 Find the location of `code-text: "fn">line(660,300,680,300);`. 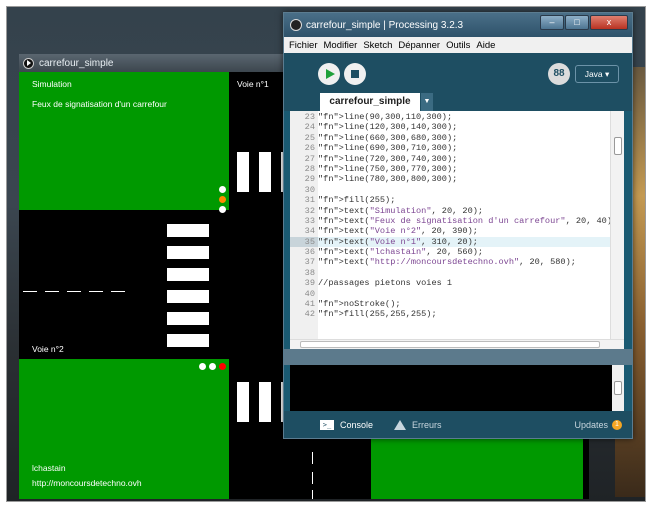

code-text: "fn">line(660,300,680,300); is located at coordinates (388, 137).